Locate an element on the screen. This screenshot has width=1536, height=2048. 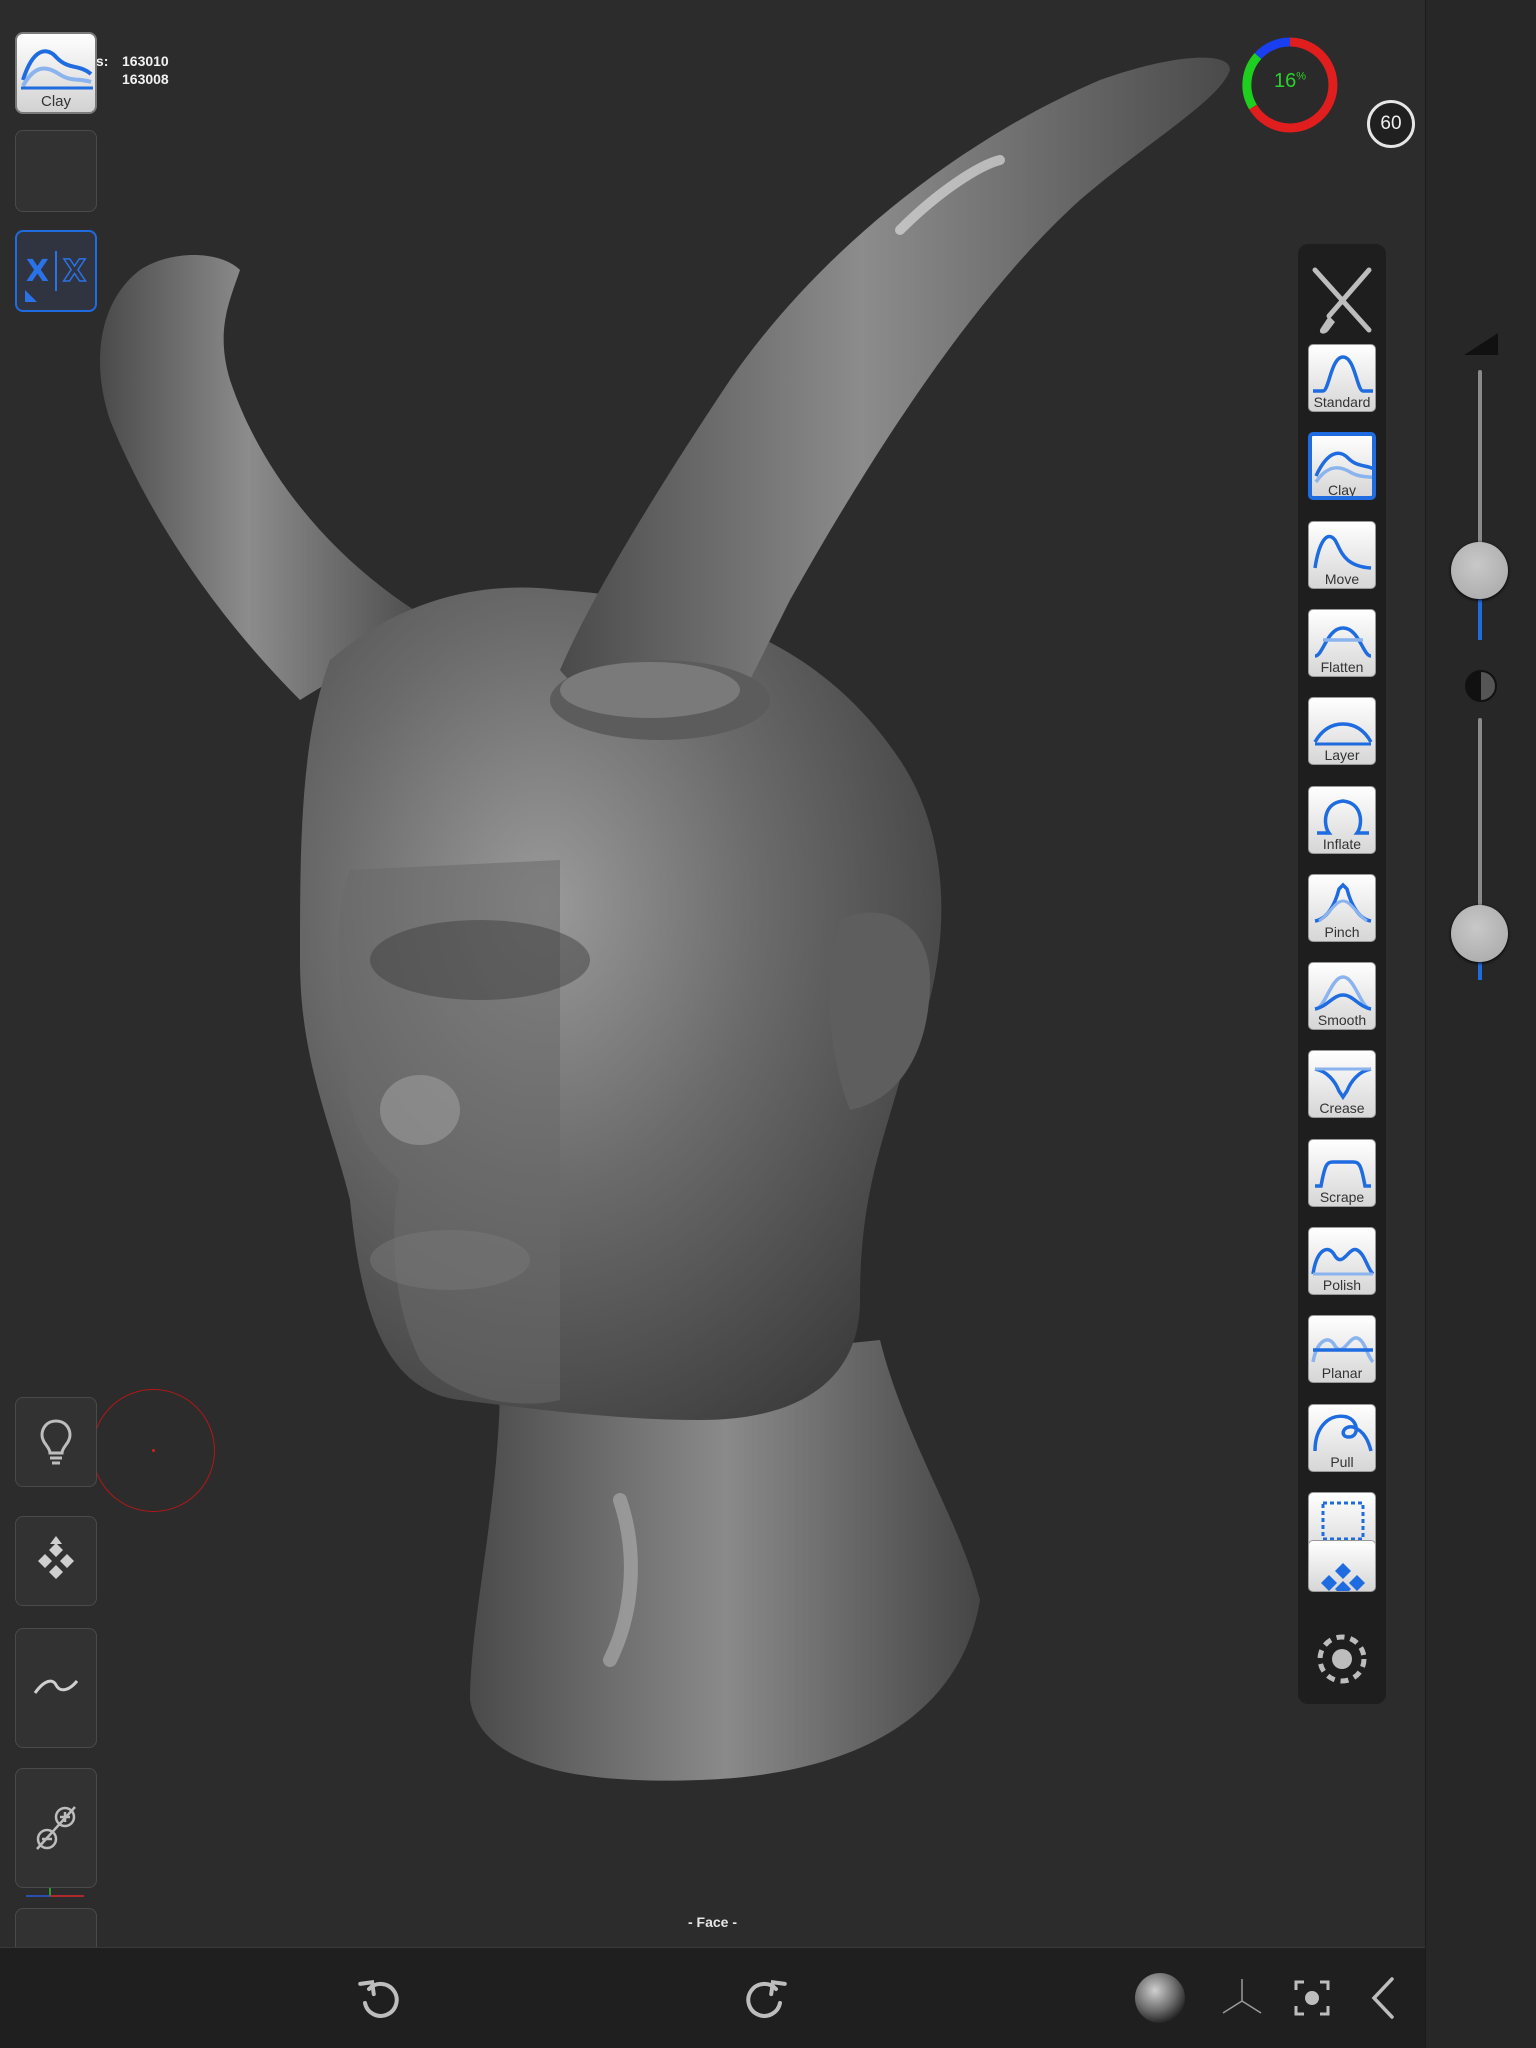
scrape-brush-icon is located at coordinates (1343, 1173).